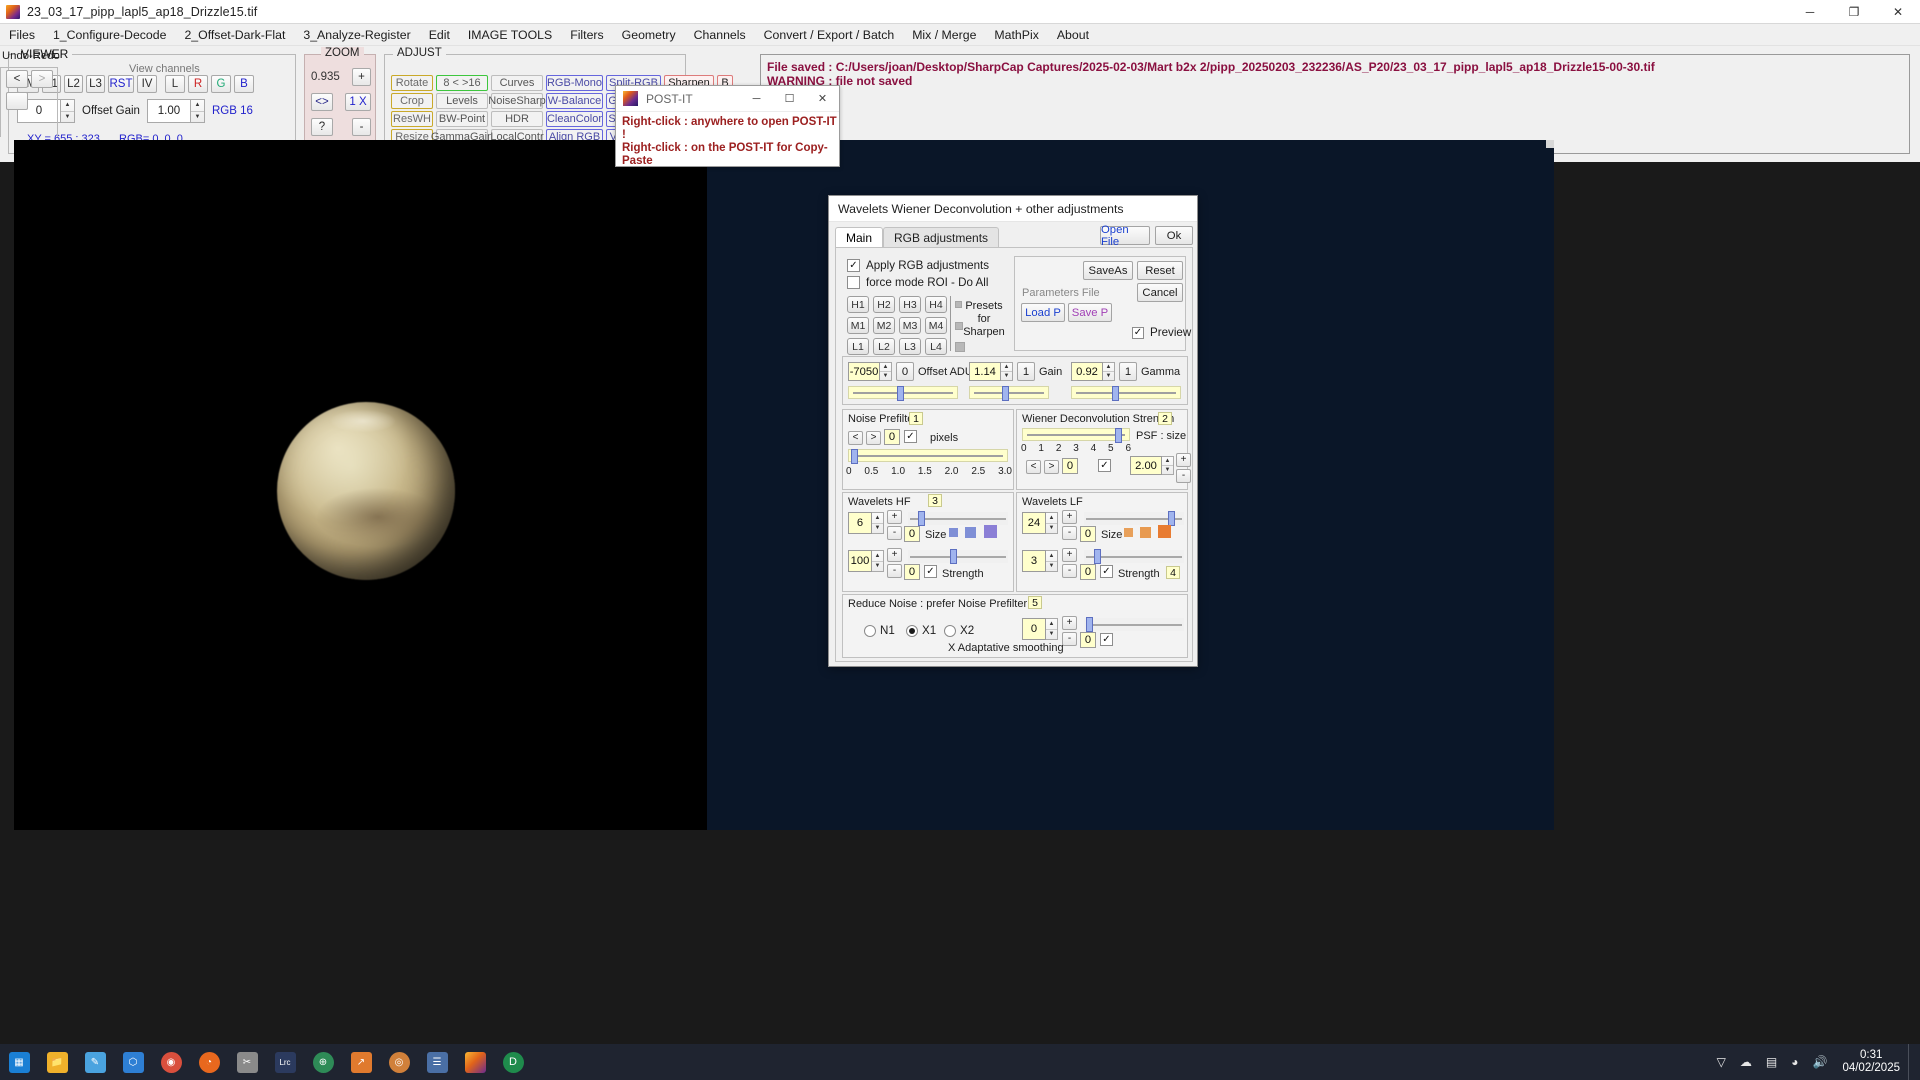 The width and height of the screenshot is (1920, 1080). Describe the element at coordinates (910, 304) in the screenshot. I see `preset-h3: H3` at that location.